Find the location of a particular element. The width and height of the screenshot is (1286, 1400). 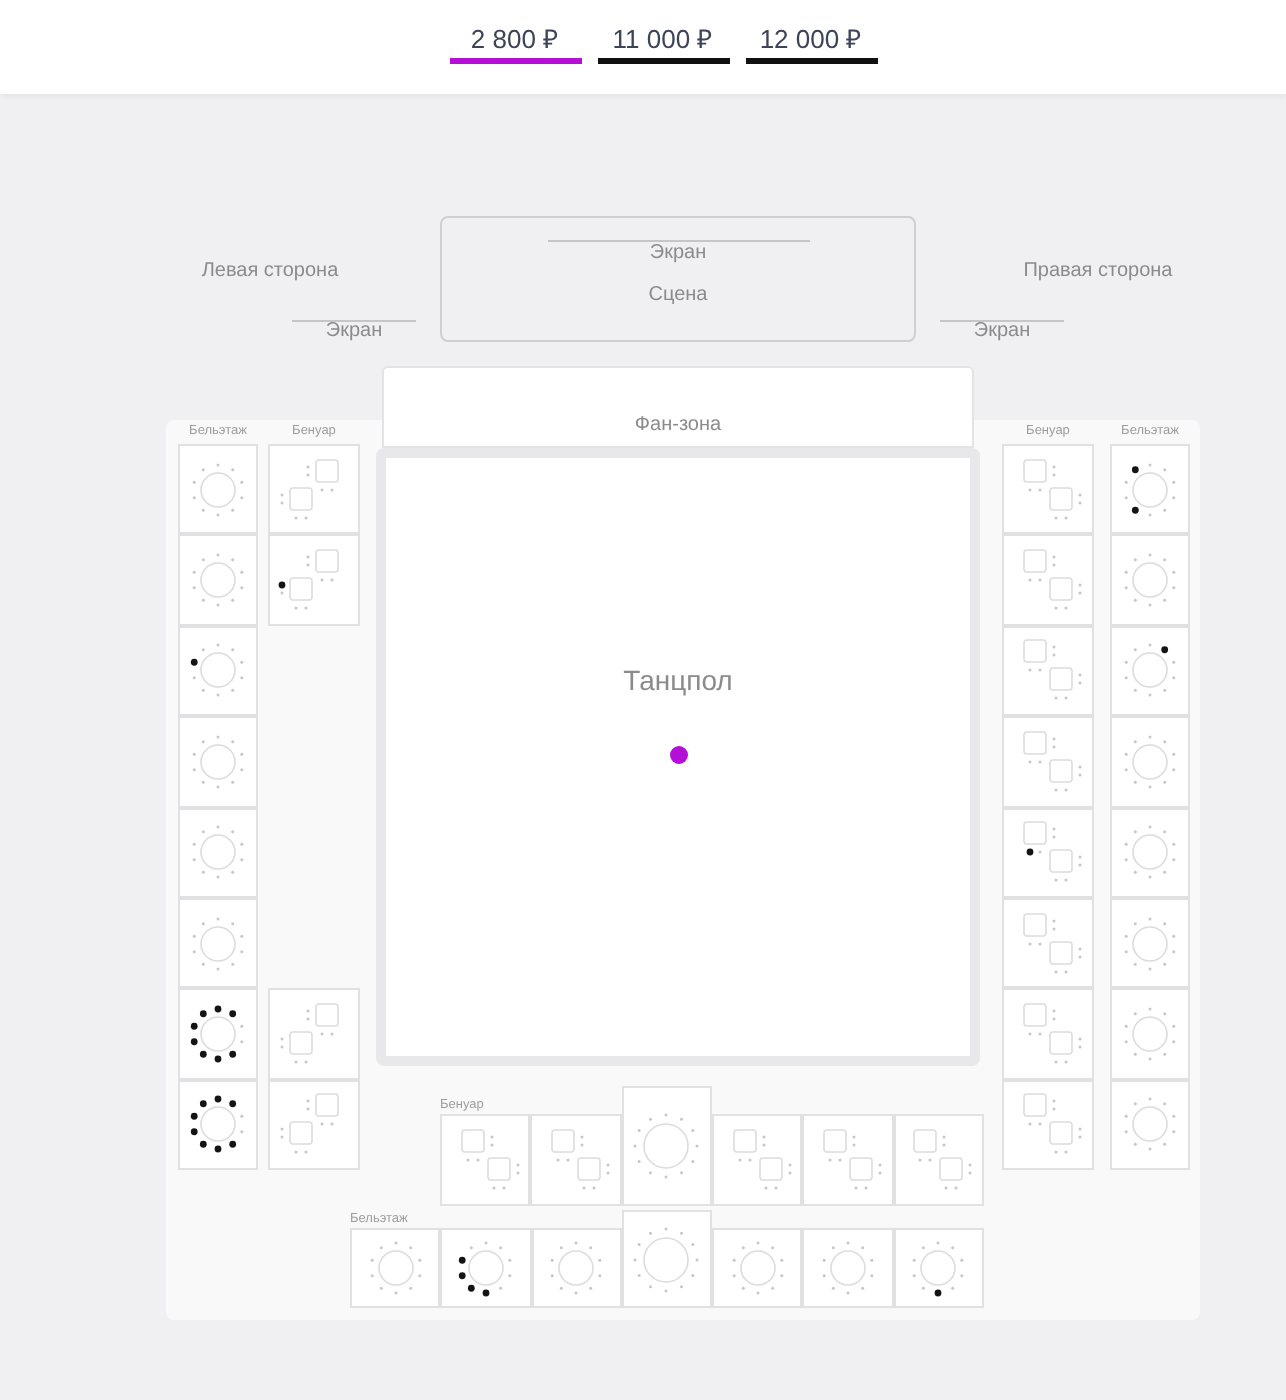

side-label: Левая сторона is located at coordinates (270, 272).